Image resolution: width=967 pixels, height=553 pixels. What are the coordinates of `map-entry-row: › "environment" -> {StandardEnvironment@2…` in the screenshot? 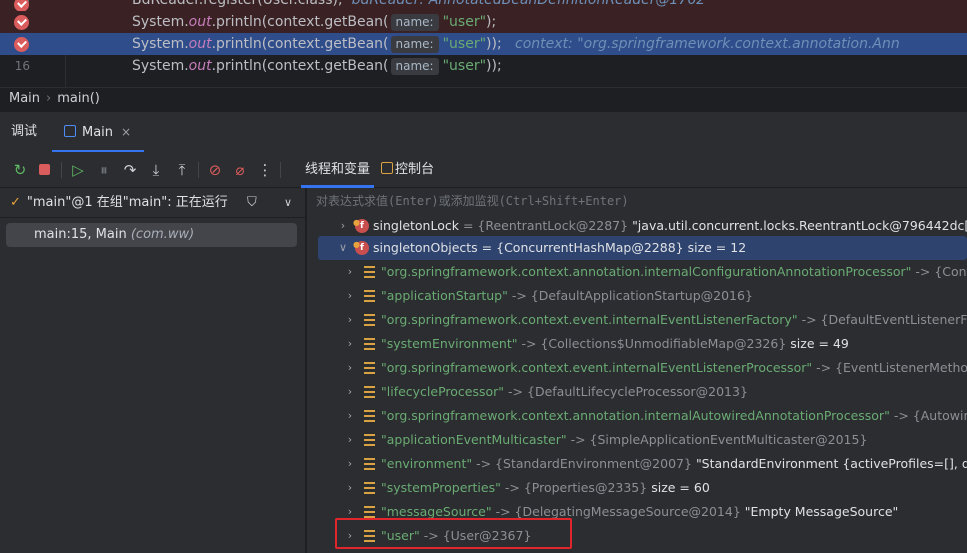 It's located at (637, 464).